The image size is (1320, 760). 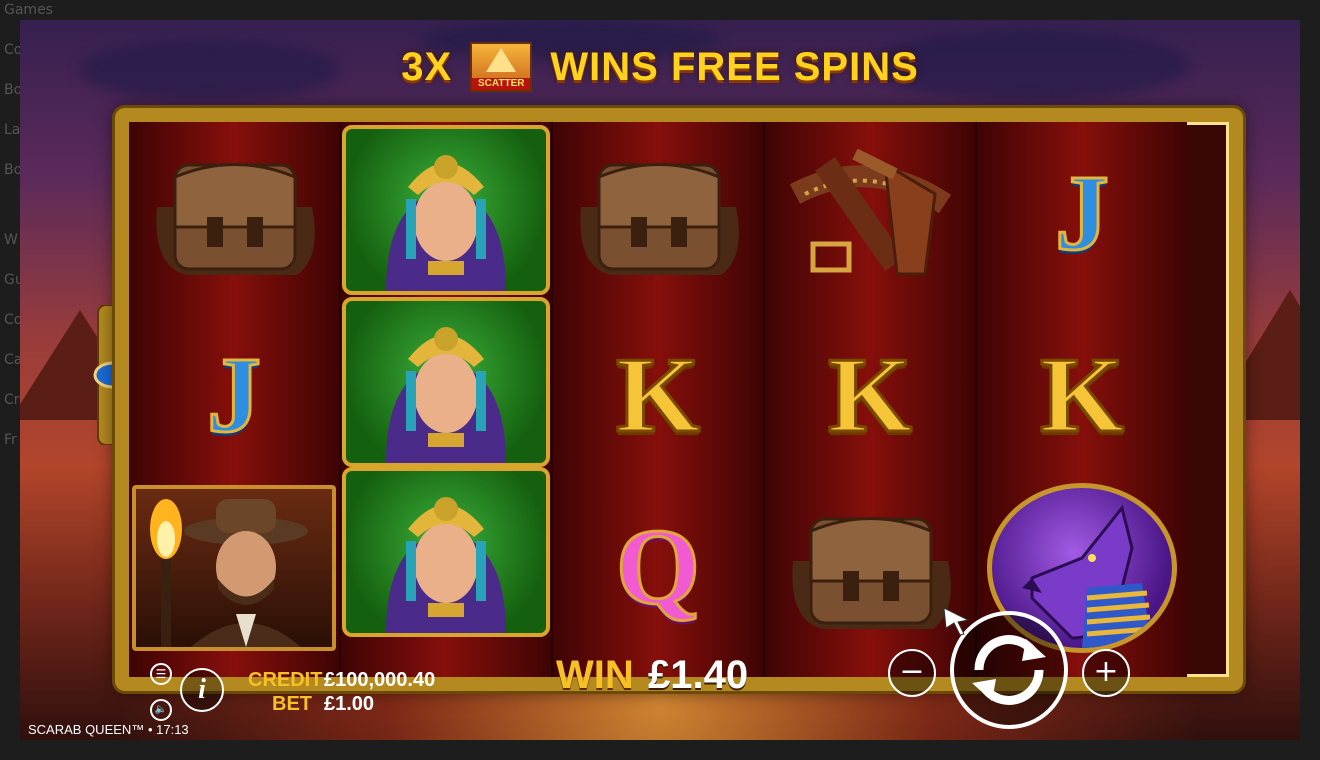 What do you see at coordinates (956, 621) in the screenshot?
I see `mouse-cursor-icon` at bounding box center [956, 621].